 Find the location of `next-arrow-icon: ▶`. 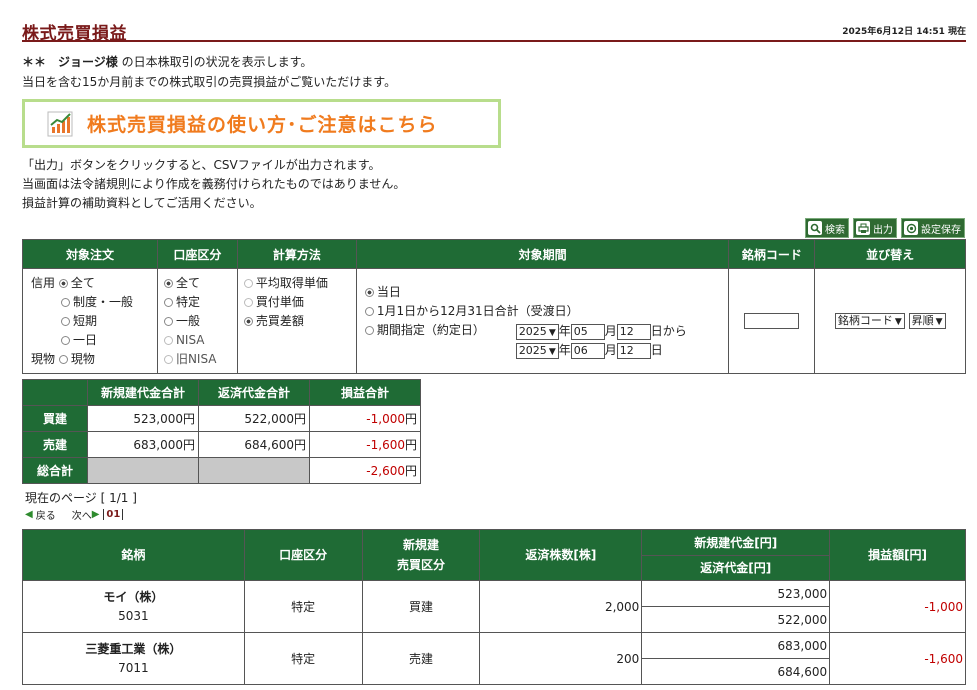

next-arrow-icon: ▶ is located at coordinates (95, 514).